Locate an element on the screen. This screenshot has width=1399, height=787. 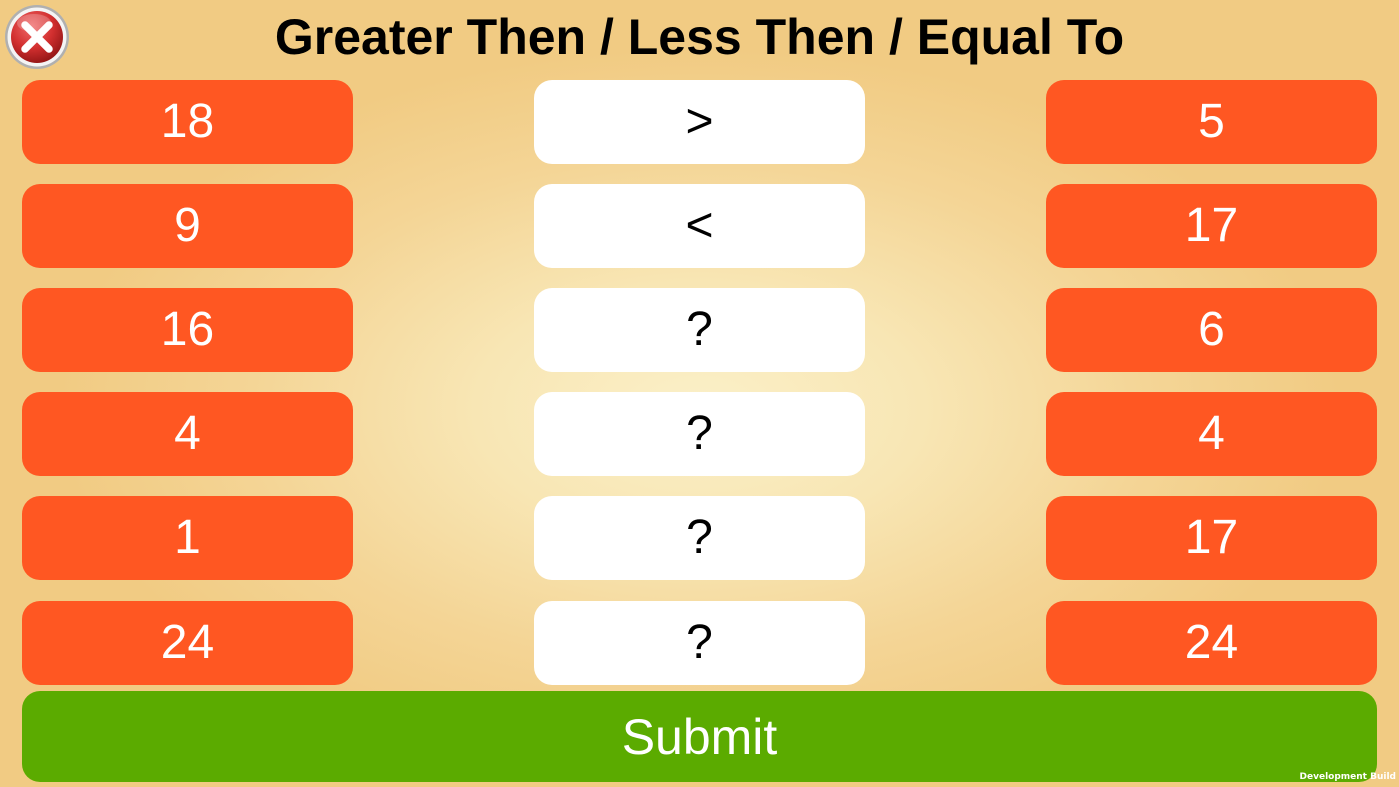
left-number-tile: 24 is located at coordinates (187, 643).